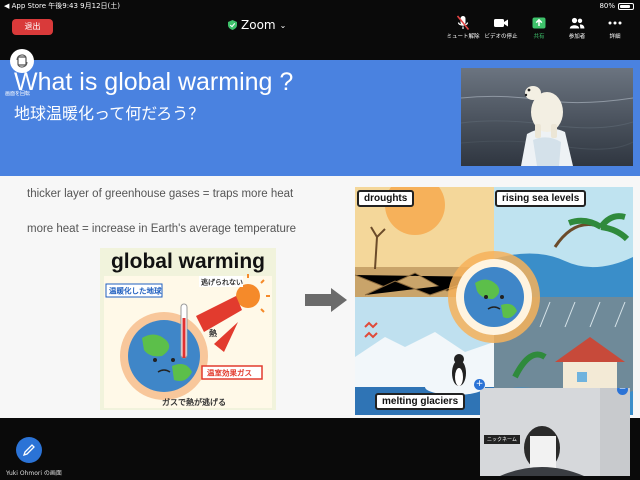 This screenshot has width=640, height=480. Describe the element at coordinates (577, 23) in the screenshot. I see `participants-icon` at that location.